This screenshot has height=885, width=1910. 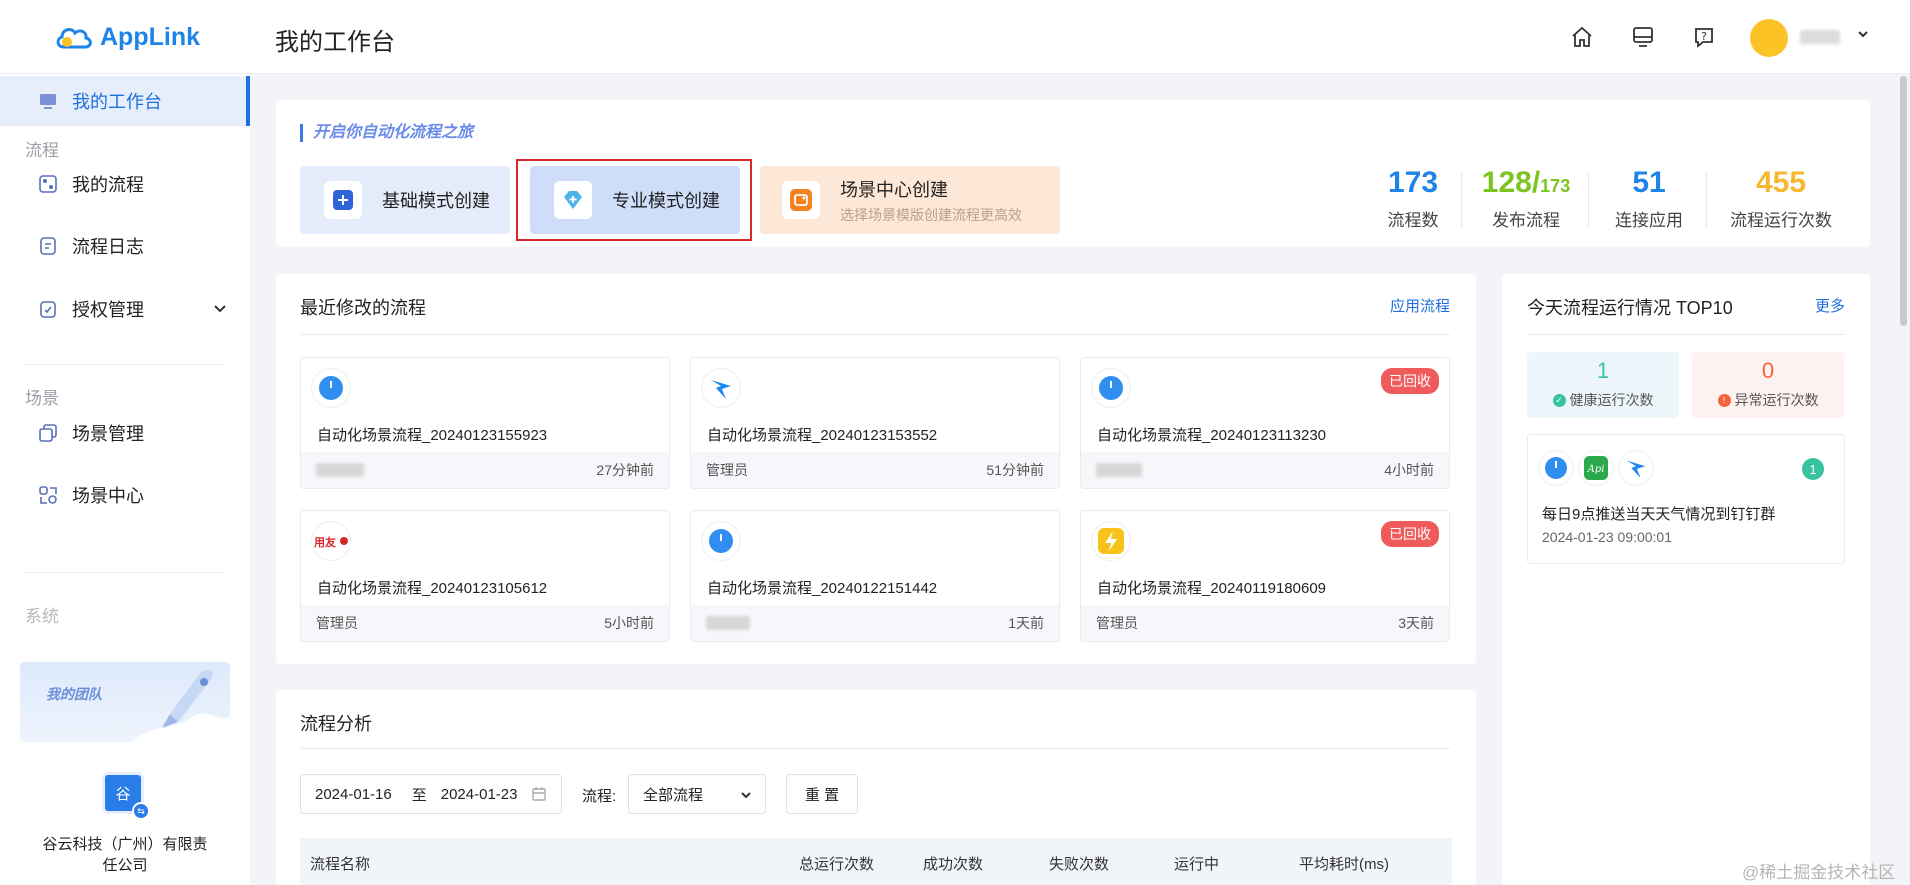 I want to click on sidebar-item-label: 流程日志, so click(x=108, y=247).